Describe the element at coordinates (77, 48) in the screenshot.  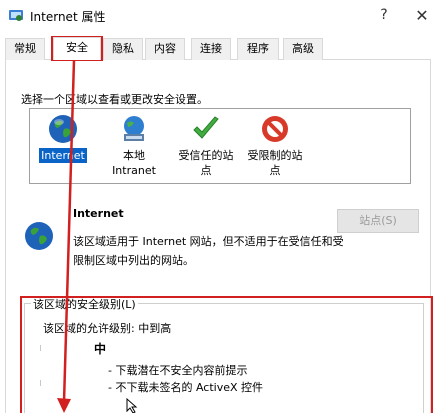
I see `tab-security: 安全` at that location.